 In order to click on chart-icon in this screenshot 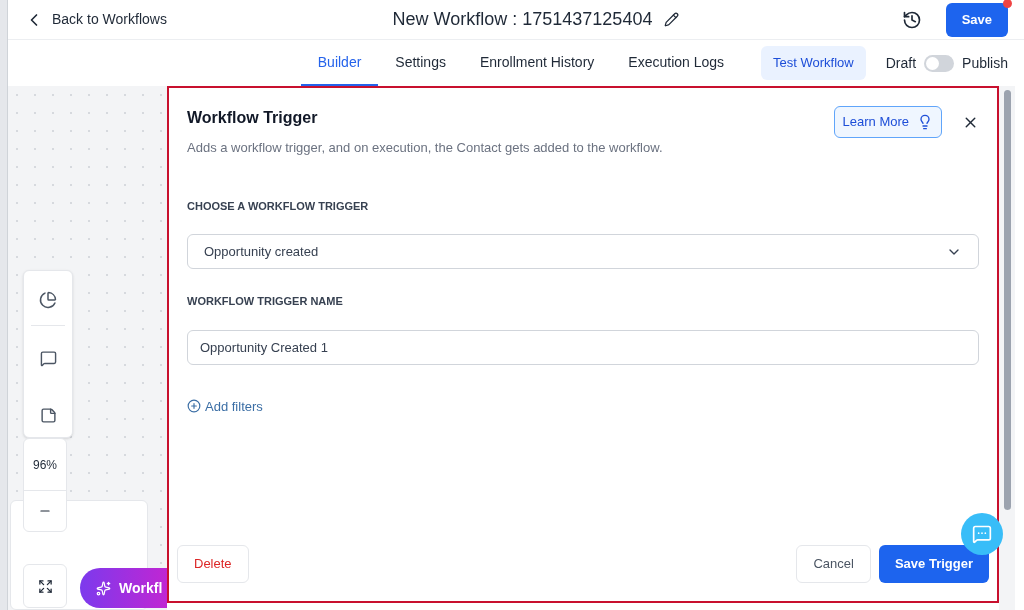, I will do `click(48, 300)`.